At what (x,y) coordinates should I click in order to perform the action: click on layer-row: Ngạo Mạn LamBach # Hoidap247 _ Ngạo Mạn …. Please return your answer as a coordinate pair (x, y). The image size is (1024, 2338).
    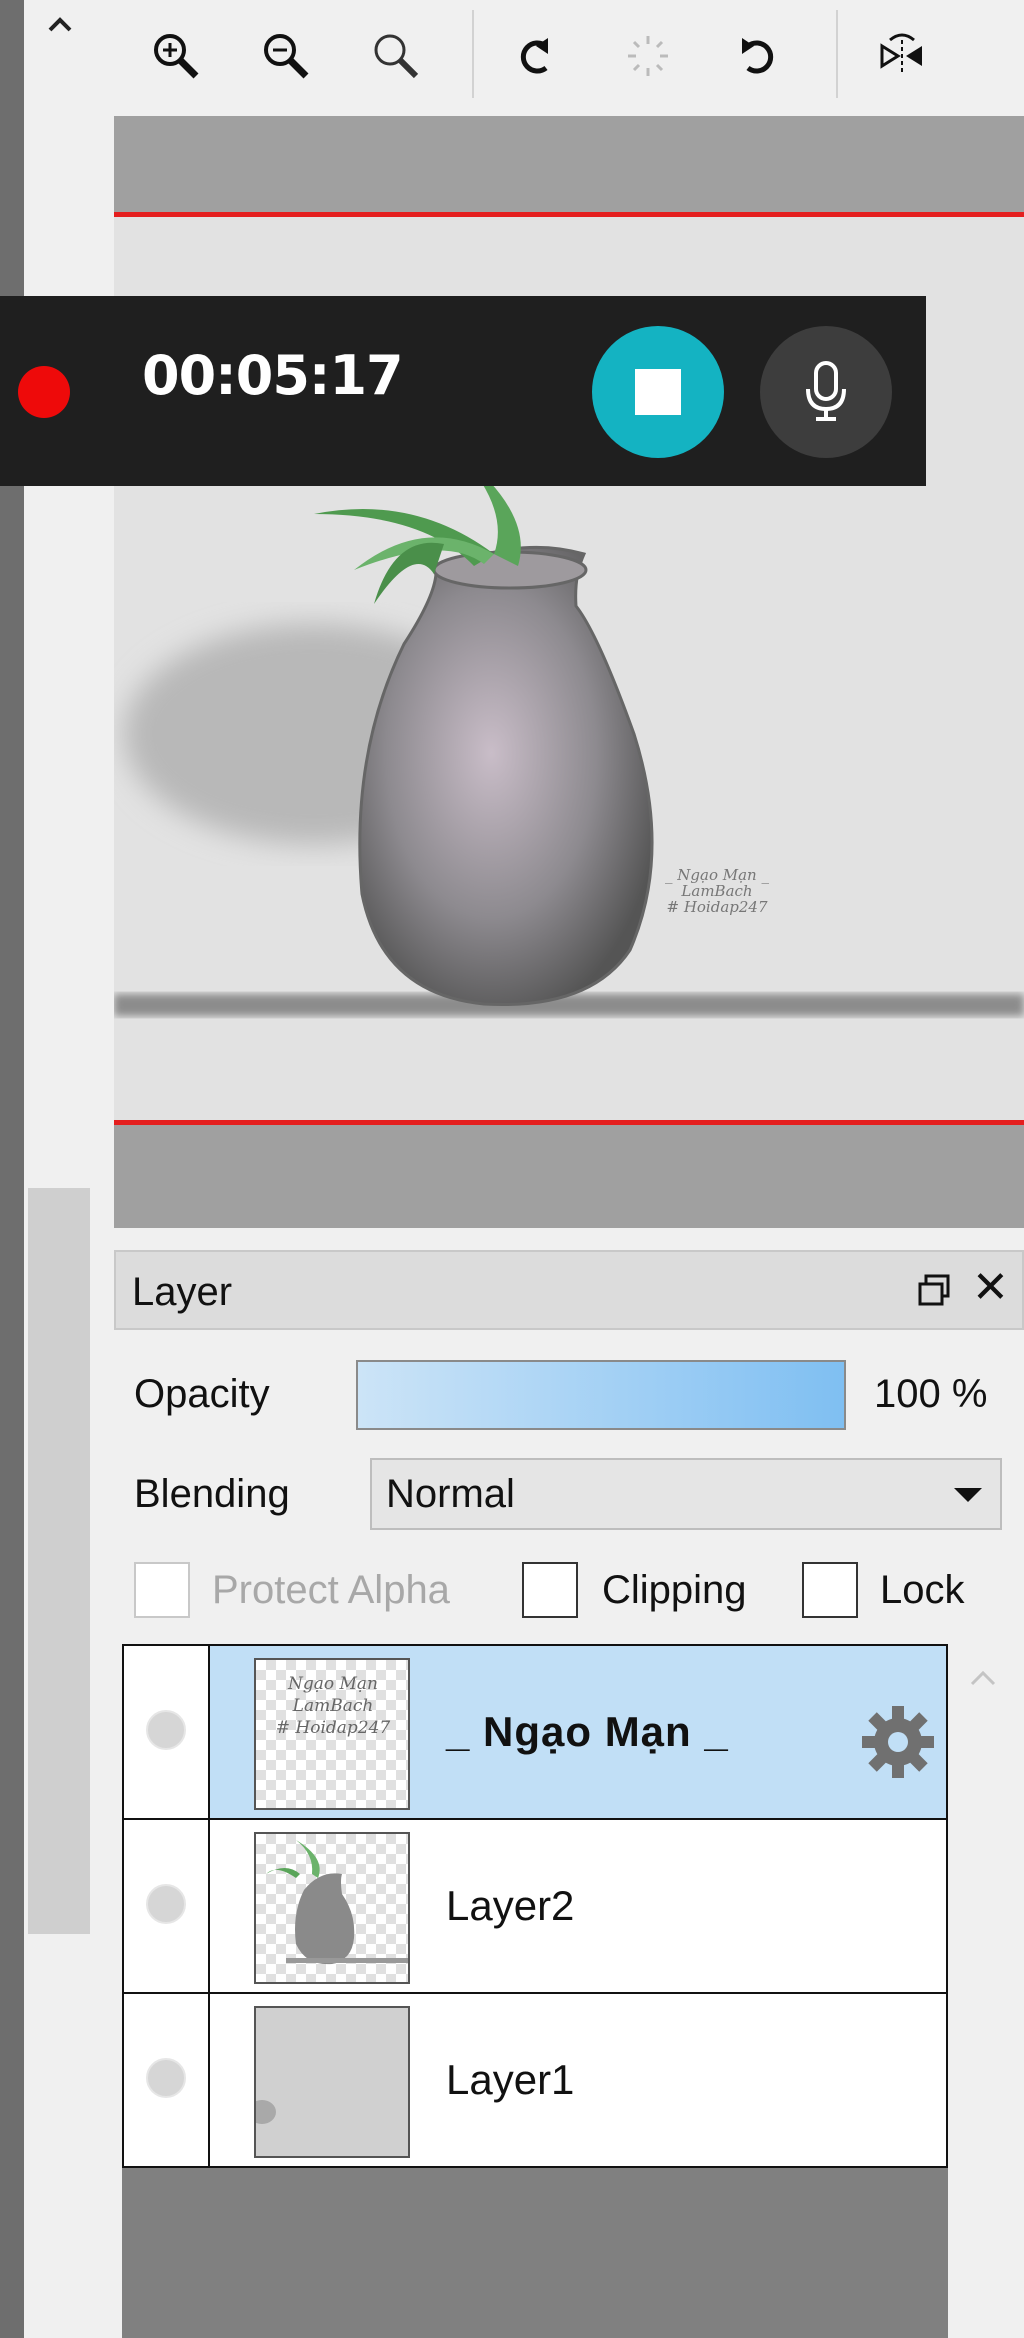
    Looking at the image, I should click on (535, 1732).